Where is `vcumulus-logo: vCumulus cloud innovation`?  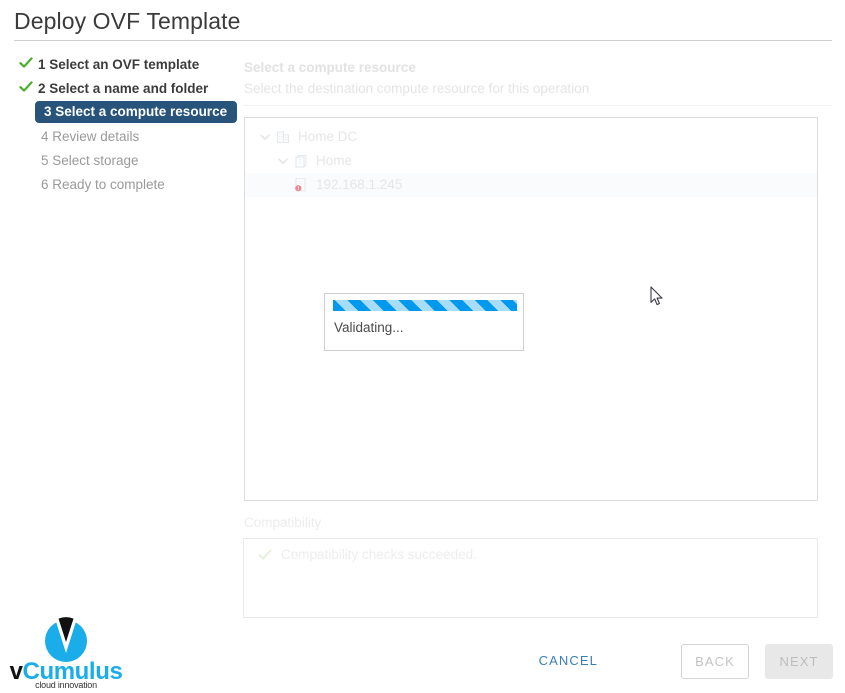
vcumulus-logo: vCumulus cloud innovation is located at coordinates (66, 653).